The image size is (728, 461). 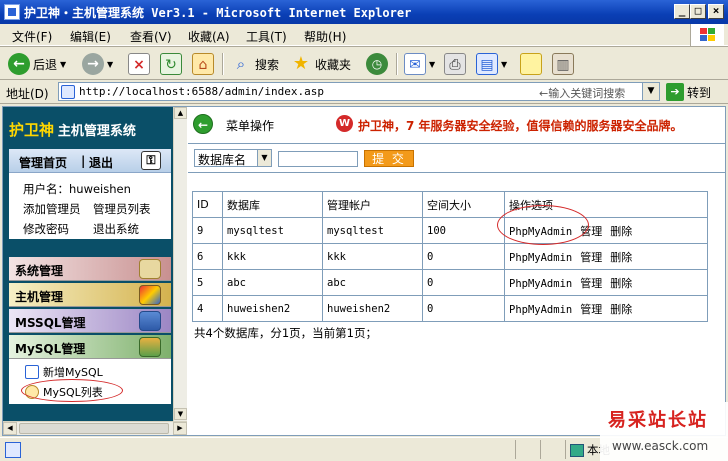 What do you see at coordinates (223, 64) in the screenshot?
I see `toolbar-separator` at bounding box center [223, 64].